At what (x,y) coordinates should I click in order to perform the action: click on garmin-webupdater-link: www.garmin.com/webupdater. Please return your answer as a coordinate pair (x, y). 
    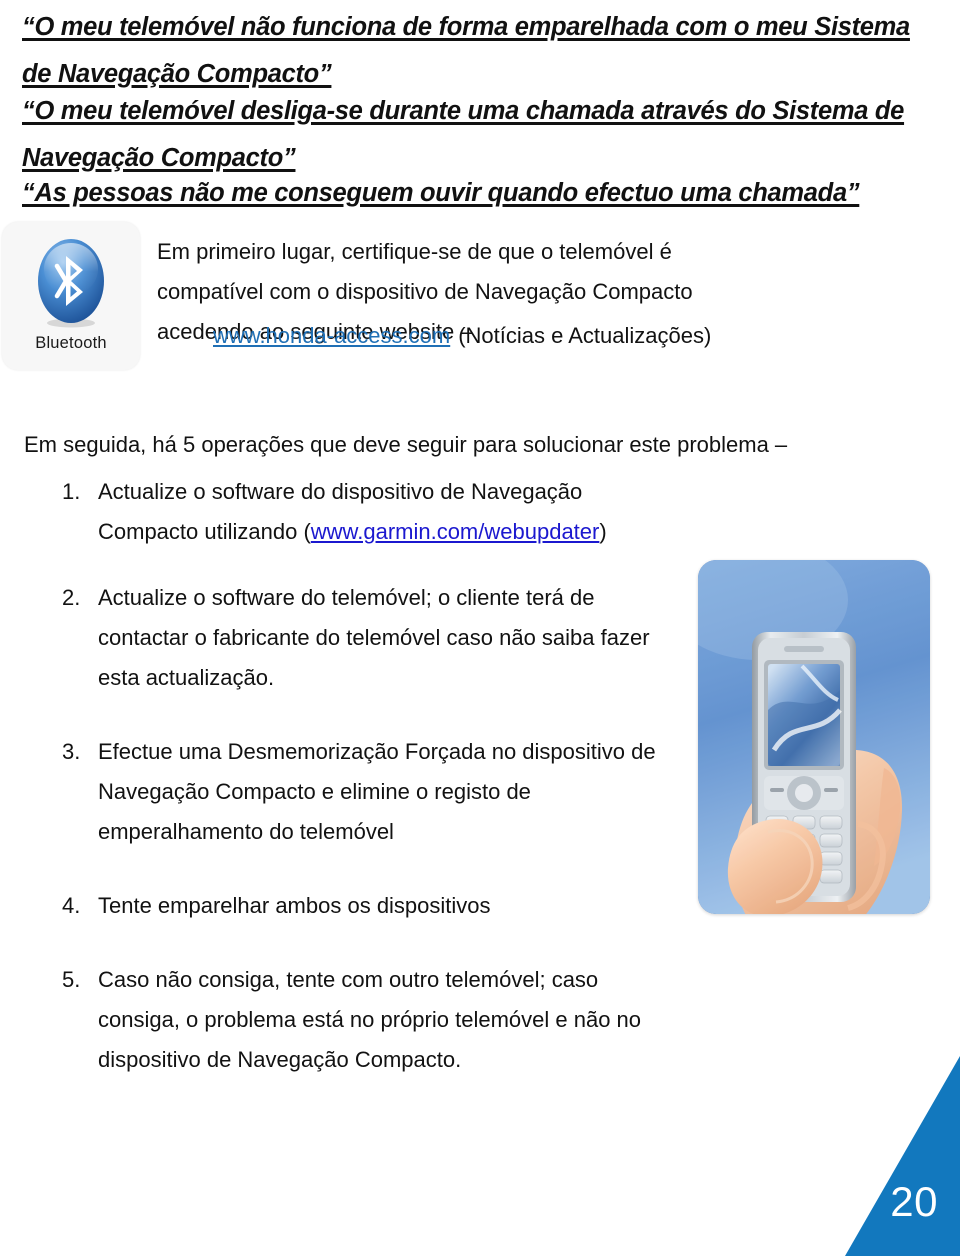
    Looking at the image, I should click on (455, 531).